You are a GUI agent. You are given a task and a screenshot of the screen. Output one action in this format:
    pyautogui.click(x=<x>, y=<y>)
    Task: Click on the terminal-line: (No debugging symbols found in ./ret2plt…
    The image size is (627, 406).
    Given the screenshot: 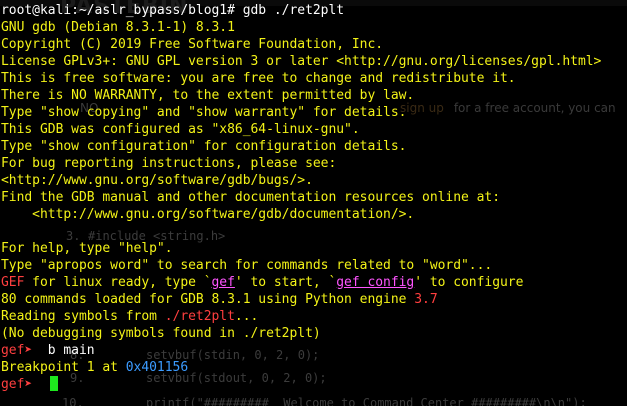 What is the action you would take?
    pyautogui.click(x=301, y=333)
    